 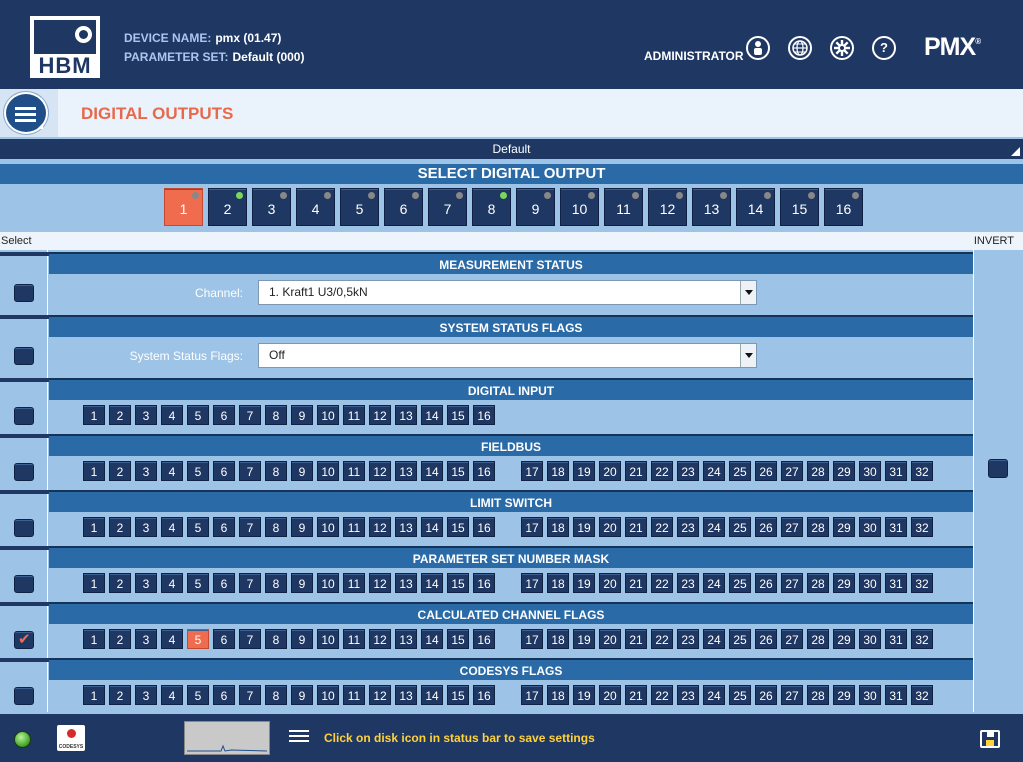 I want to click on codesys-flags-select-checkbox, so click(x=24, y=696).